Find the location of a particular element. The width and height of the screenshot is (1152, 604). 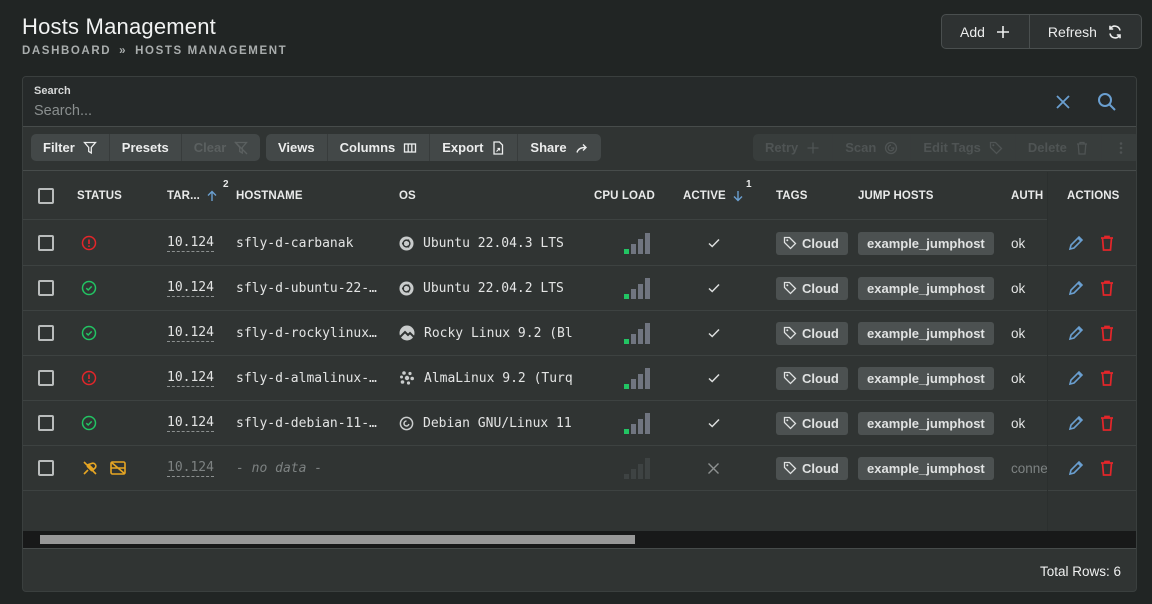

columns-button: Columns is located at coordinates (378, 147).